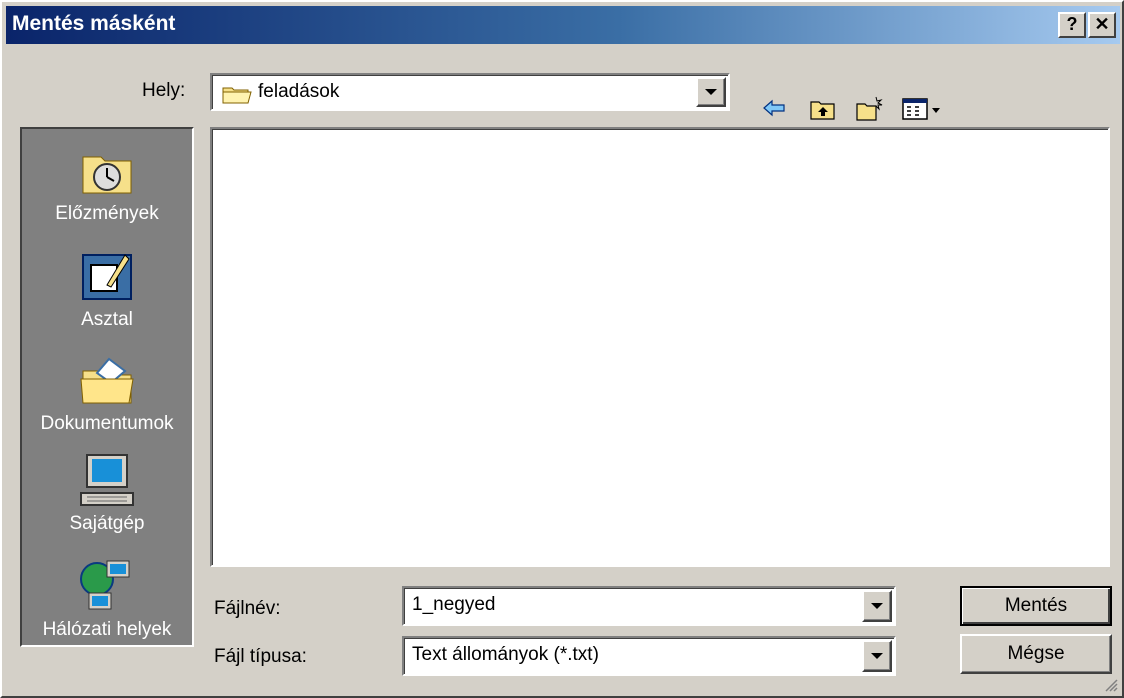 This screenshot has width=1124, height=698. Describe the element at coordinates (107, 381) in the screenshot. I see `documents-icon` at that location.